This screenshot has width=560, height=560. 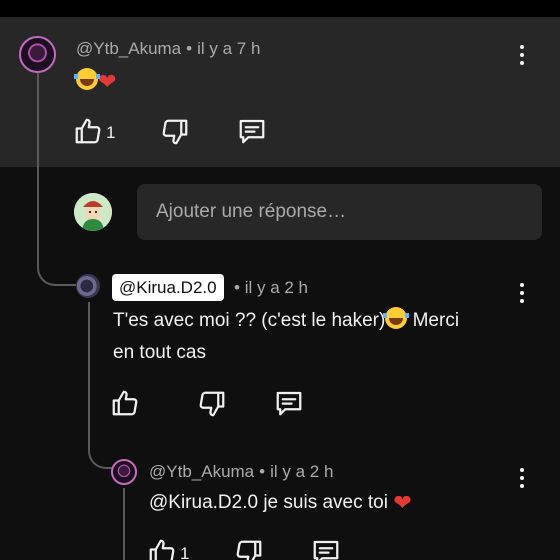 What do you see at coordinates (280, 8) in the screenshot?
I see `top-bar` at bounding box center [280, 8].